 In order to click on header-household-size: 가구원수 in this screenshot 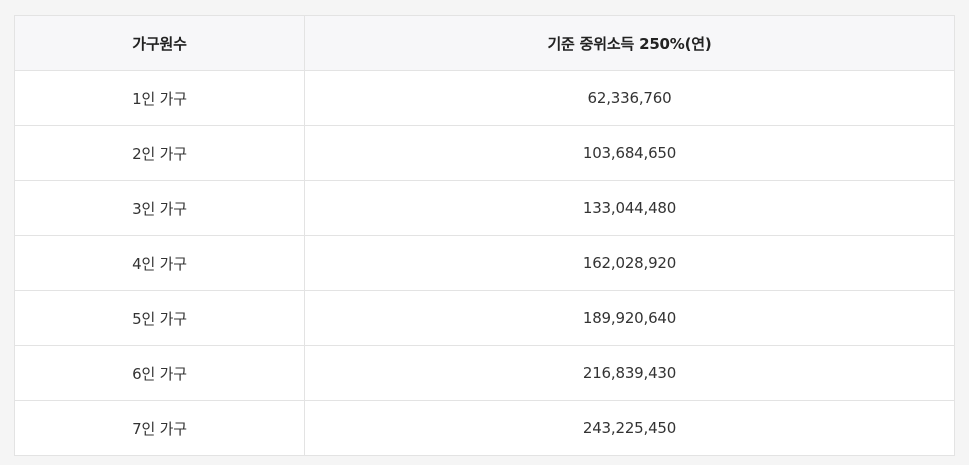, I will do `click(159, 43)`.